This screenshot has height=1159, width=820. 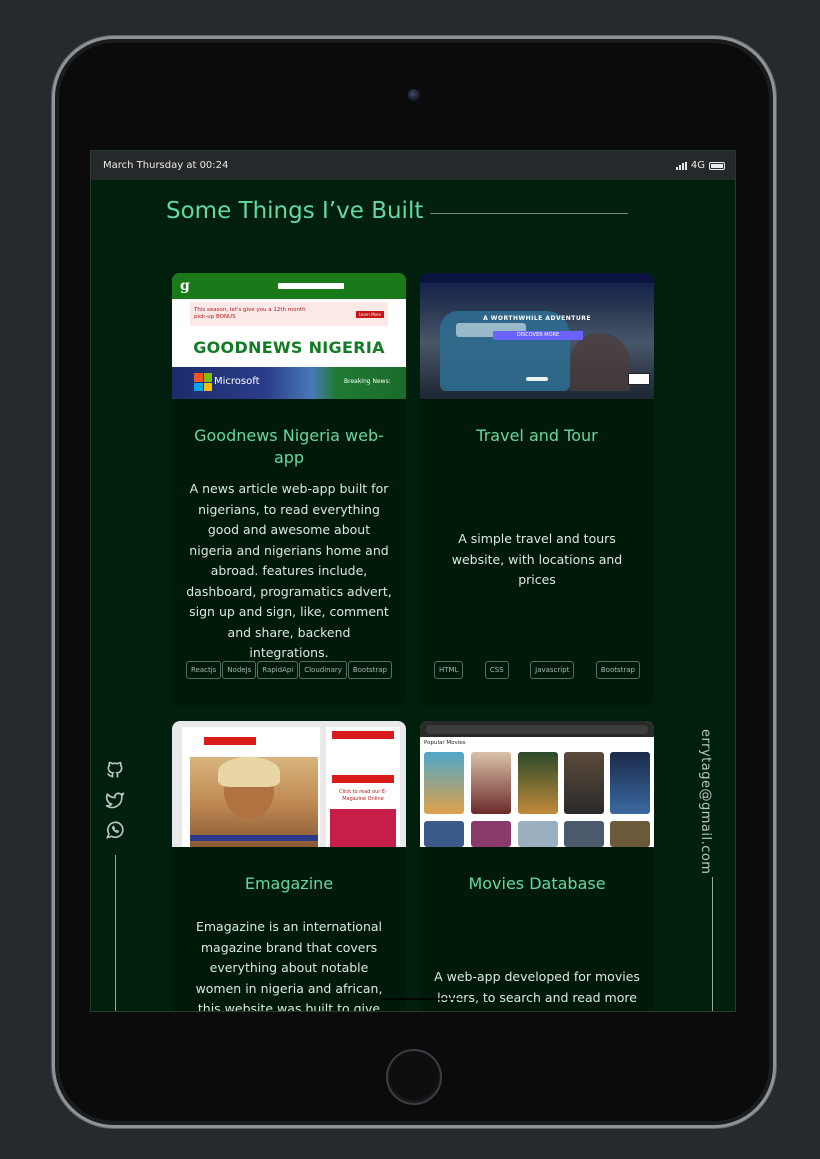 I want to click on twitter-icon, so click(x=115, y=800).